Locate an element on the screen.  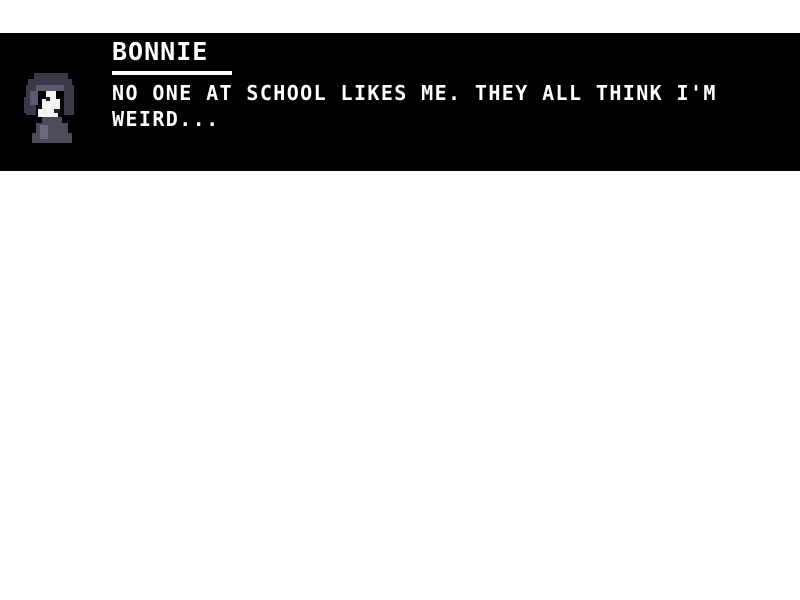
speaker-name: BONNIE is located at coordinates (160, 51).